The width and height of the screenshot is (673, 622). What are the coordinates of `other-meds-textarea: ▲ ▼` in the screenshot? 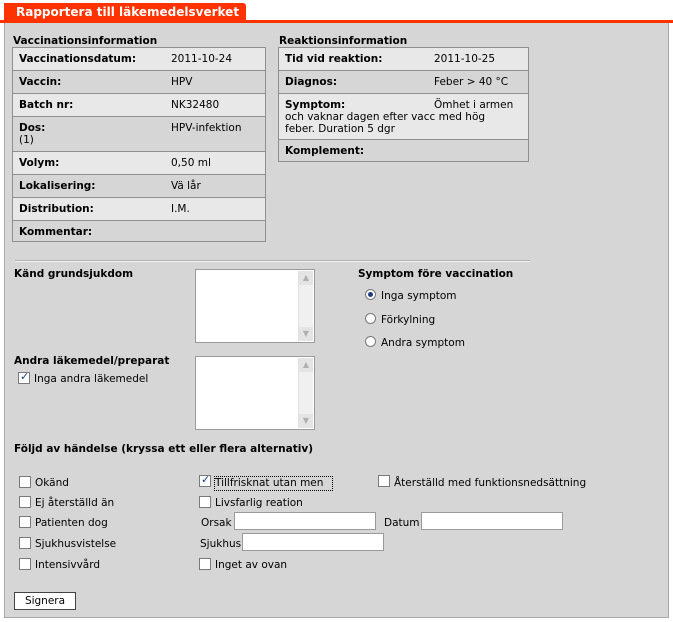 It's located at (255, 393).